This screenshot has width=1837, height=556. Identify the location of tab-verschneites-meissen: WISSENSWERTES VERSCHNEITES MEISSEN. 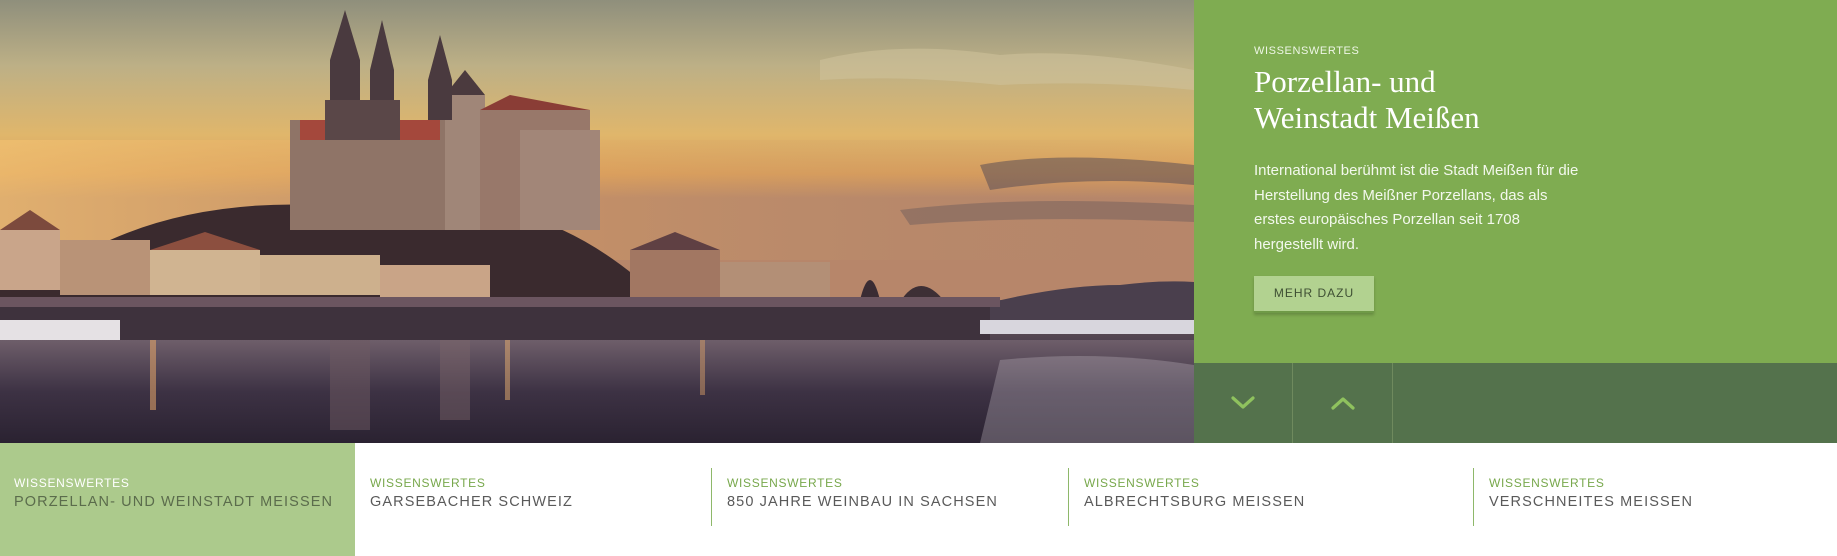
(1655, 499).